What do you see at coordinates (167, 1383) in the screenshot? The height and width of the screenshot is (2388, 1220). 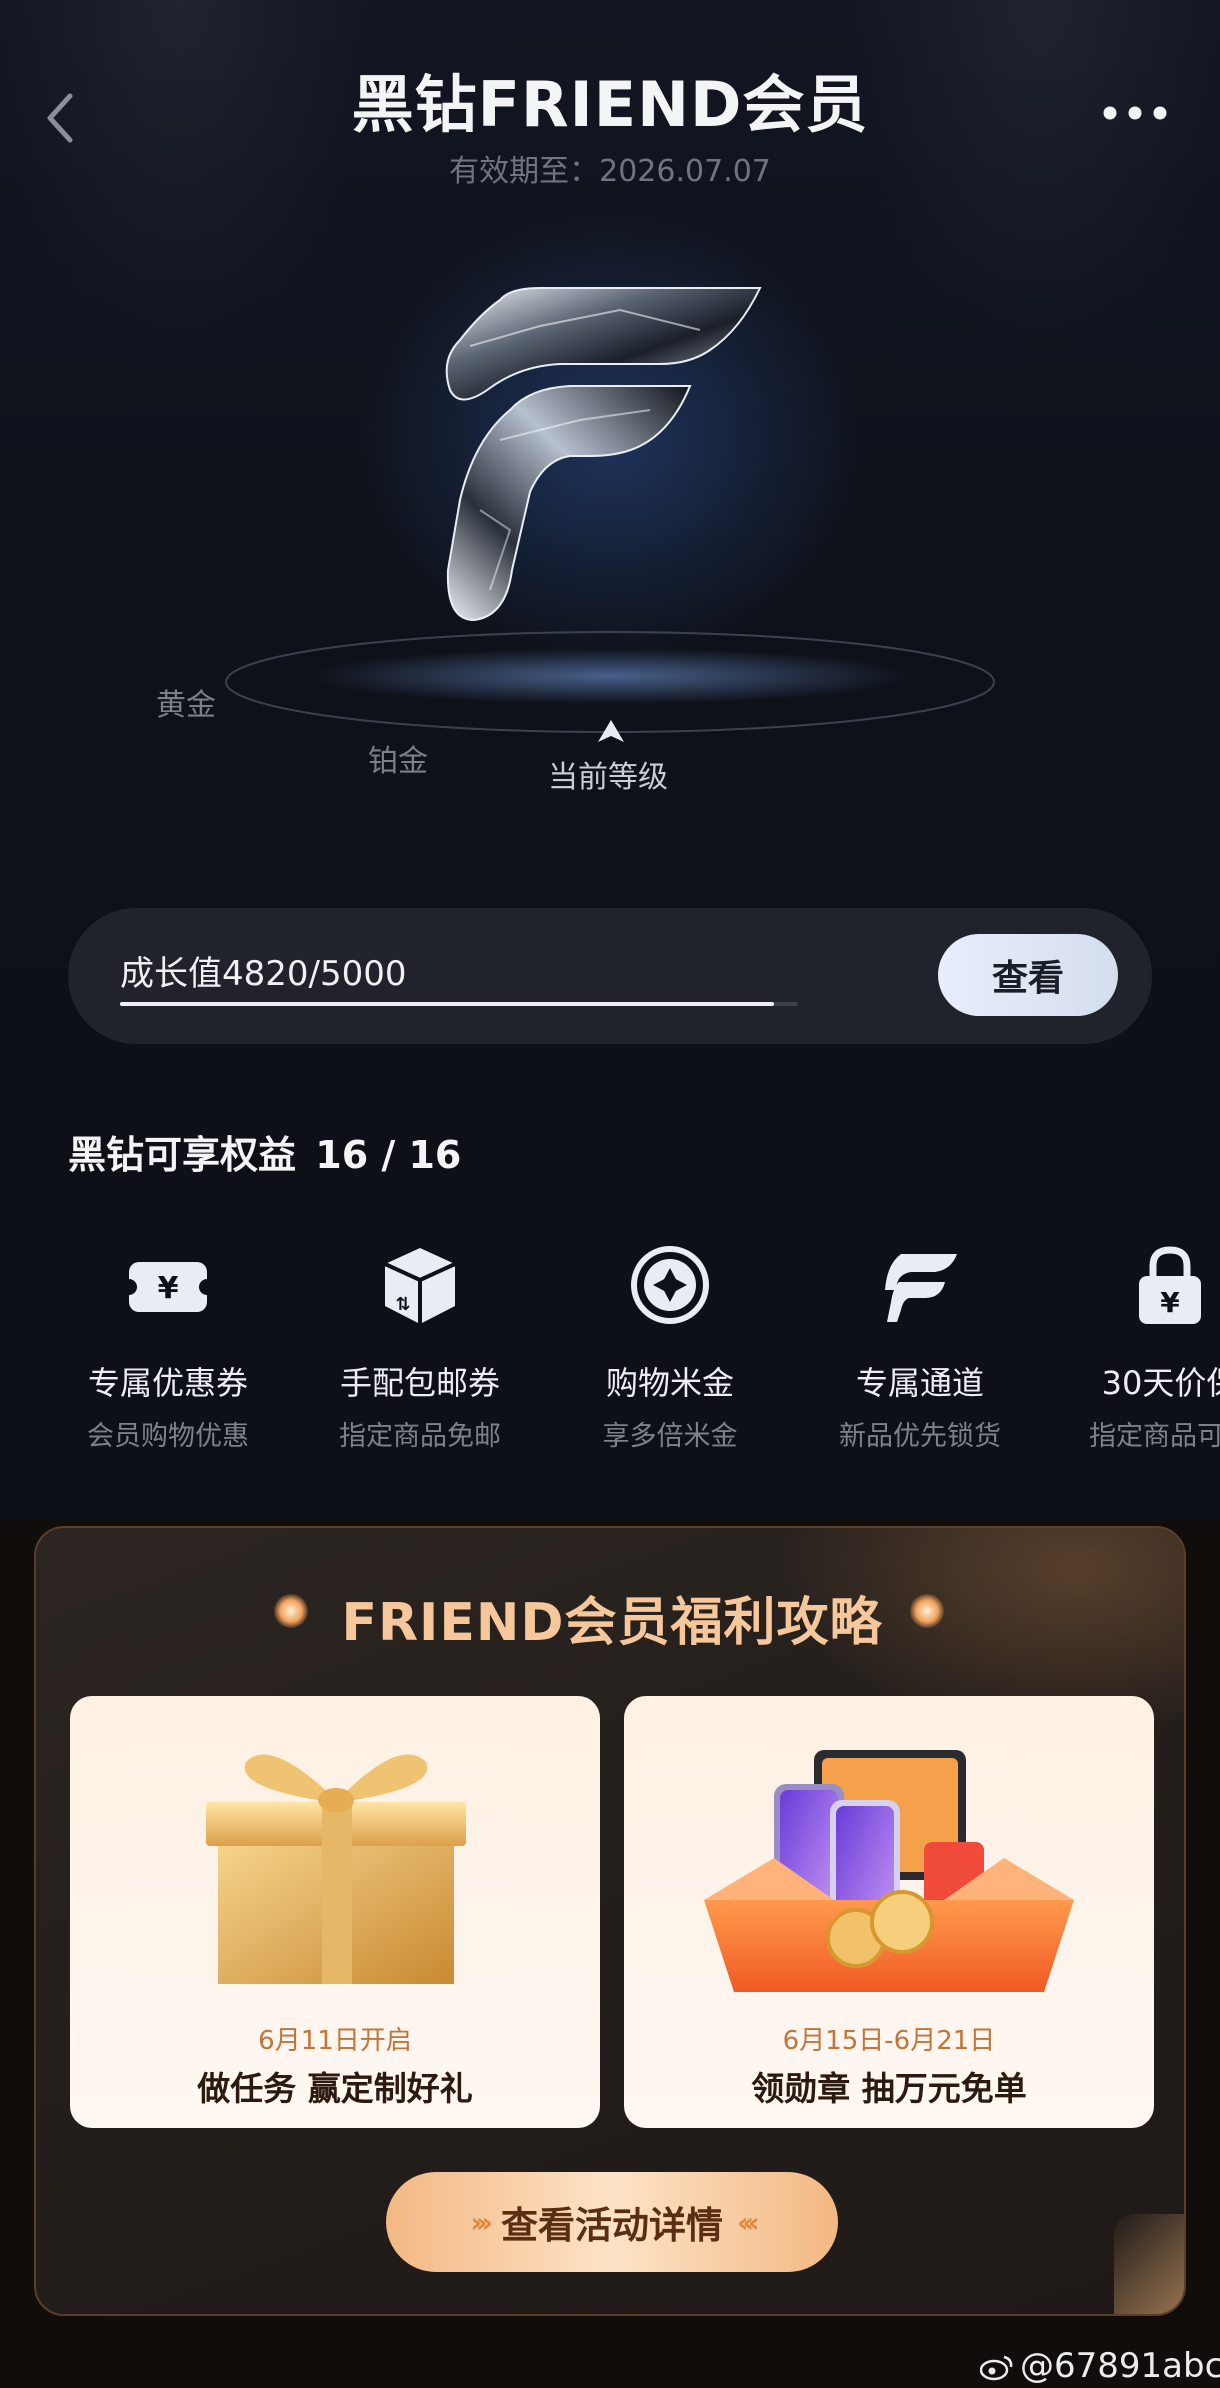 I see `benefit-name: 专属优惠券` at bounding box center [167, 1383].